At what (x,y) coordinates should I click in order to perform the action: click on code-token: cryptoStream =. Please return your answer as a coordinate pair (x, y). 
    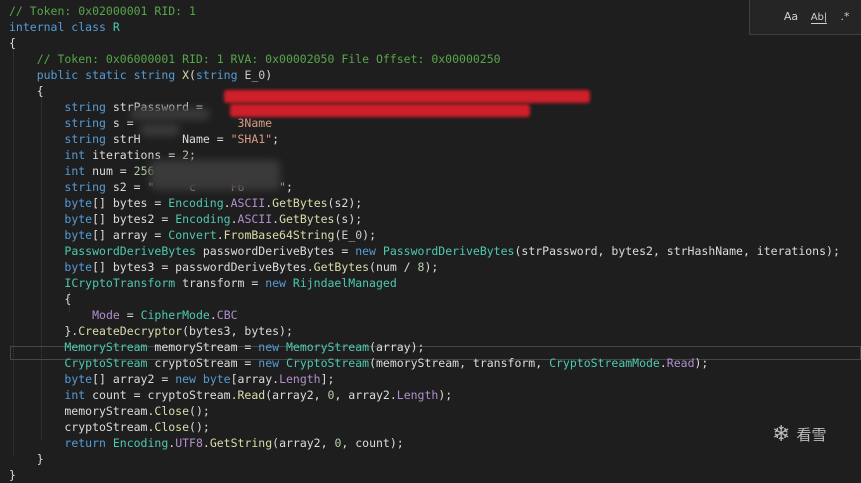
    Looking at the image, I should click on (203, 363).